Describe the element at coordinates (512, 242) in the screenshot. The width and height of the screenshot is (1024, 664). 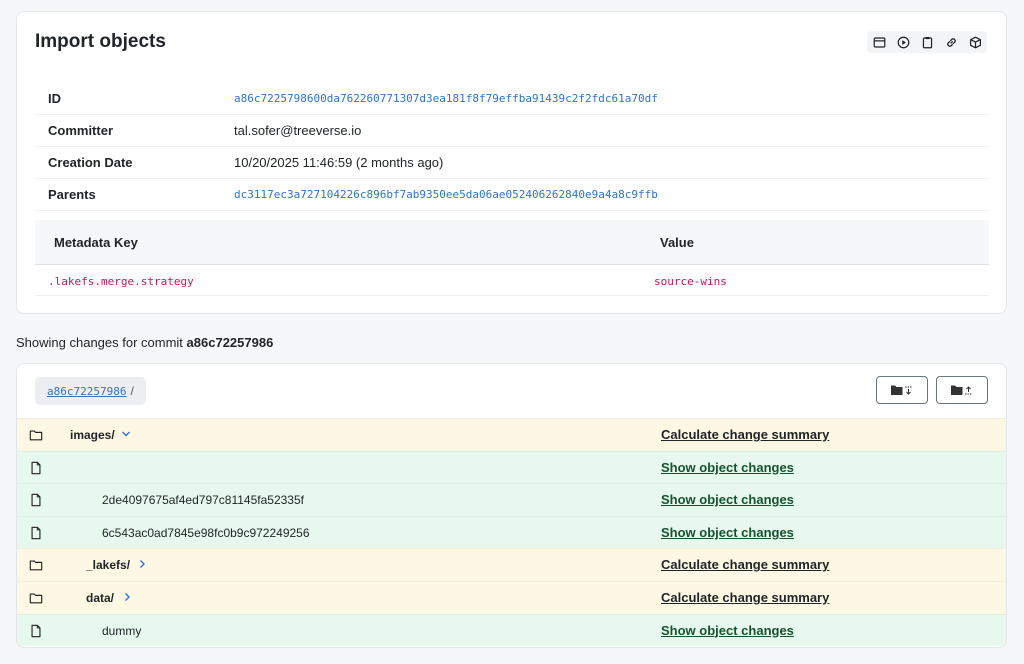
I see `metadata-table-header: Metadata Key Value` at that location.